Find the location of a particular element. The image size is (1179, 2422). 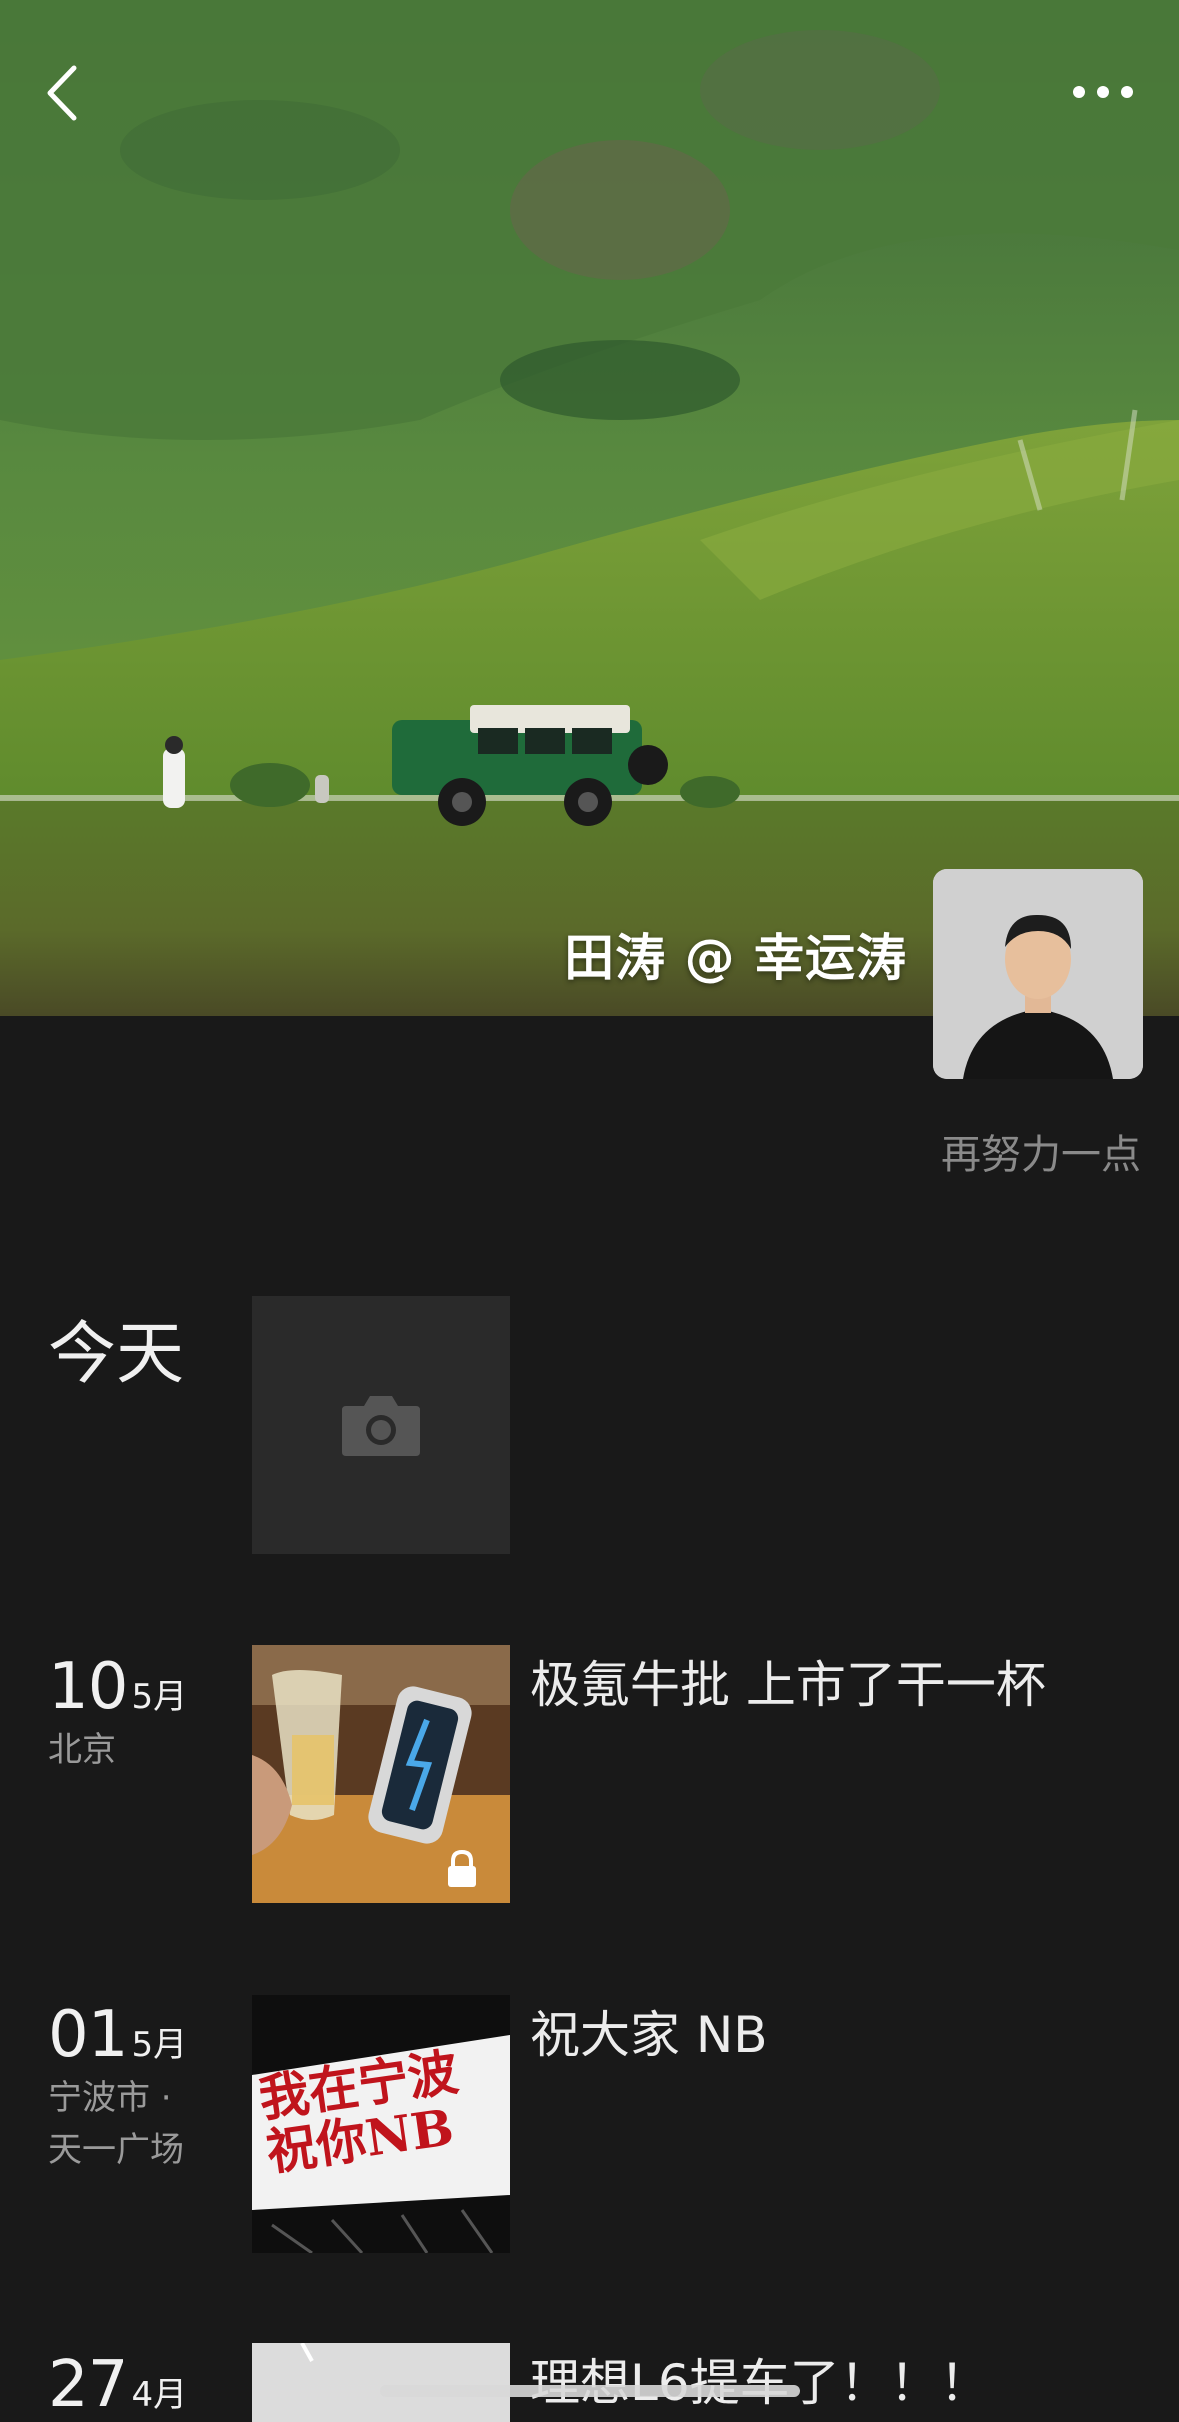

camera-icon is located at coordinates (381, 1426).